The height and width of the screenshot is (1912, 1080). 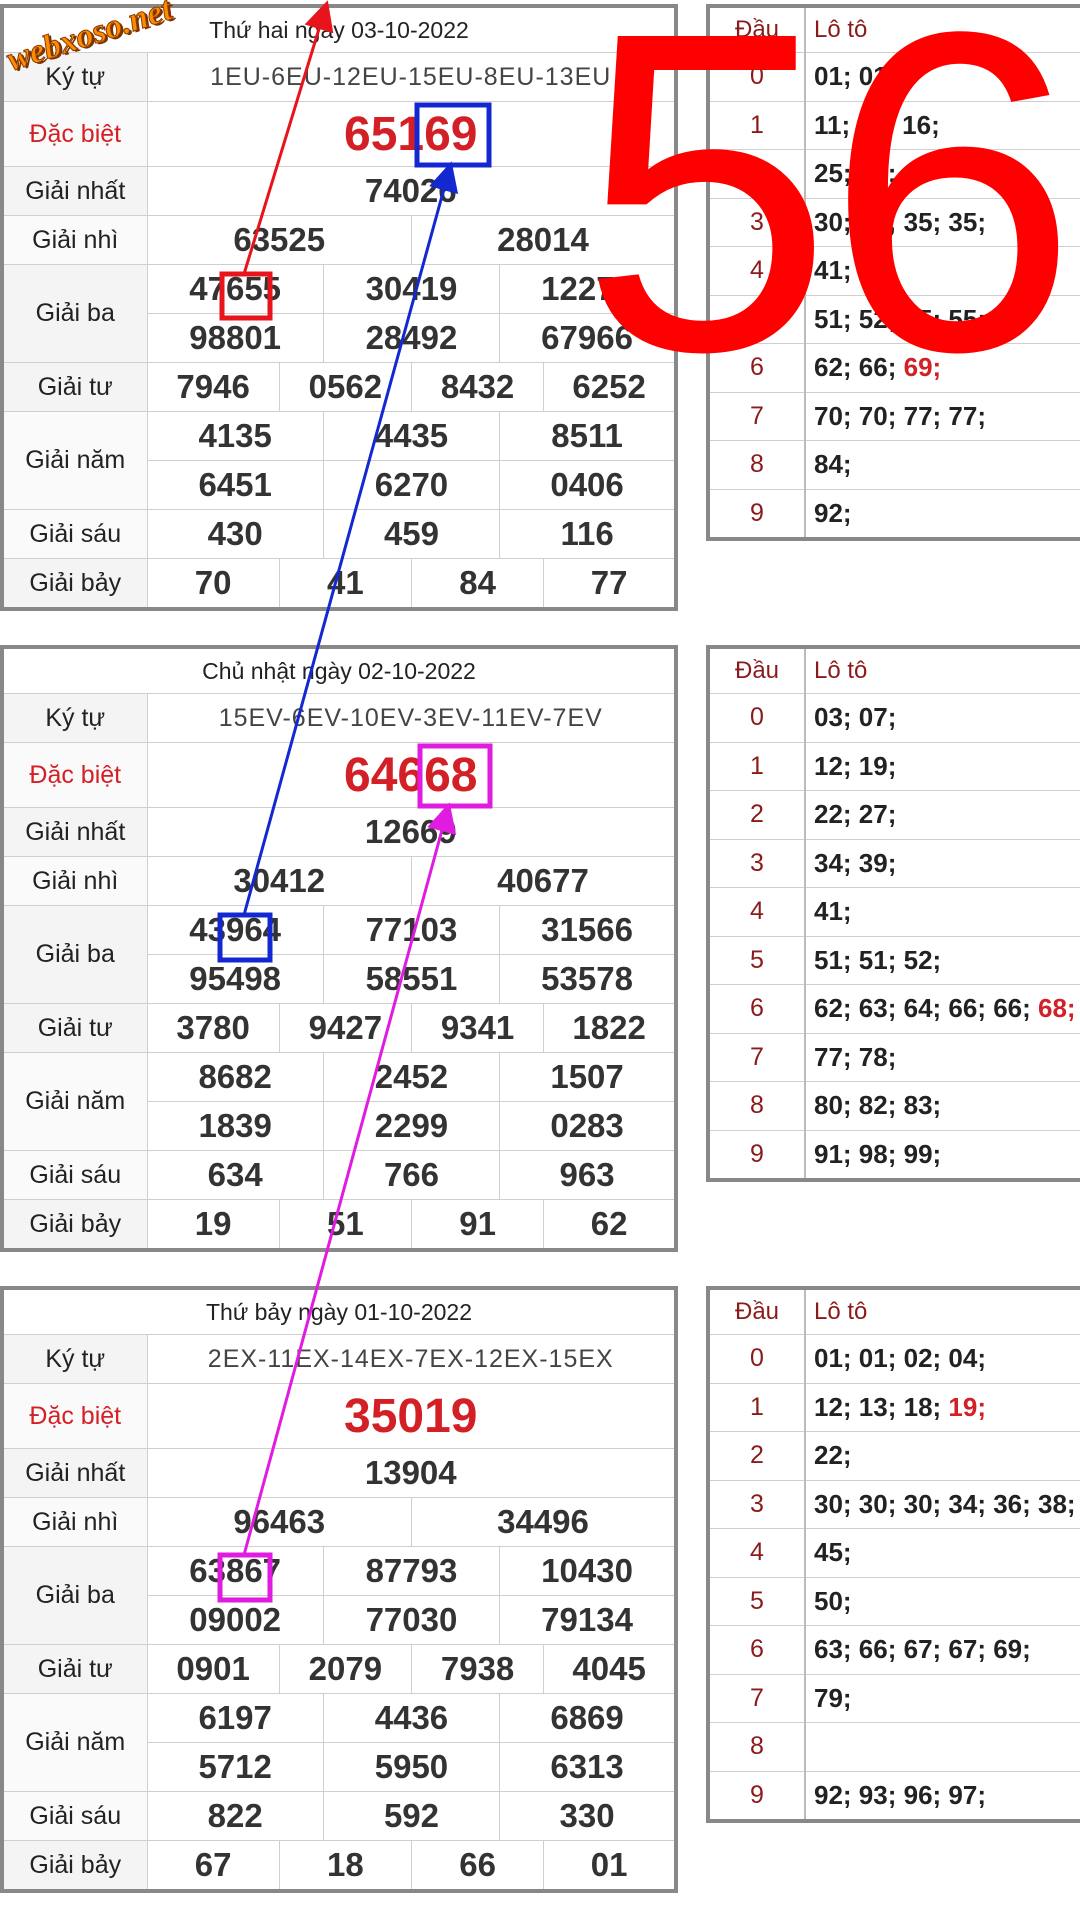 I want to click on loto-row: 5 51; 52; 55; 55;, so click(x=894, y=319).